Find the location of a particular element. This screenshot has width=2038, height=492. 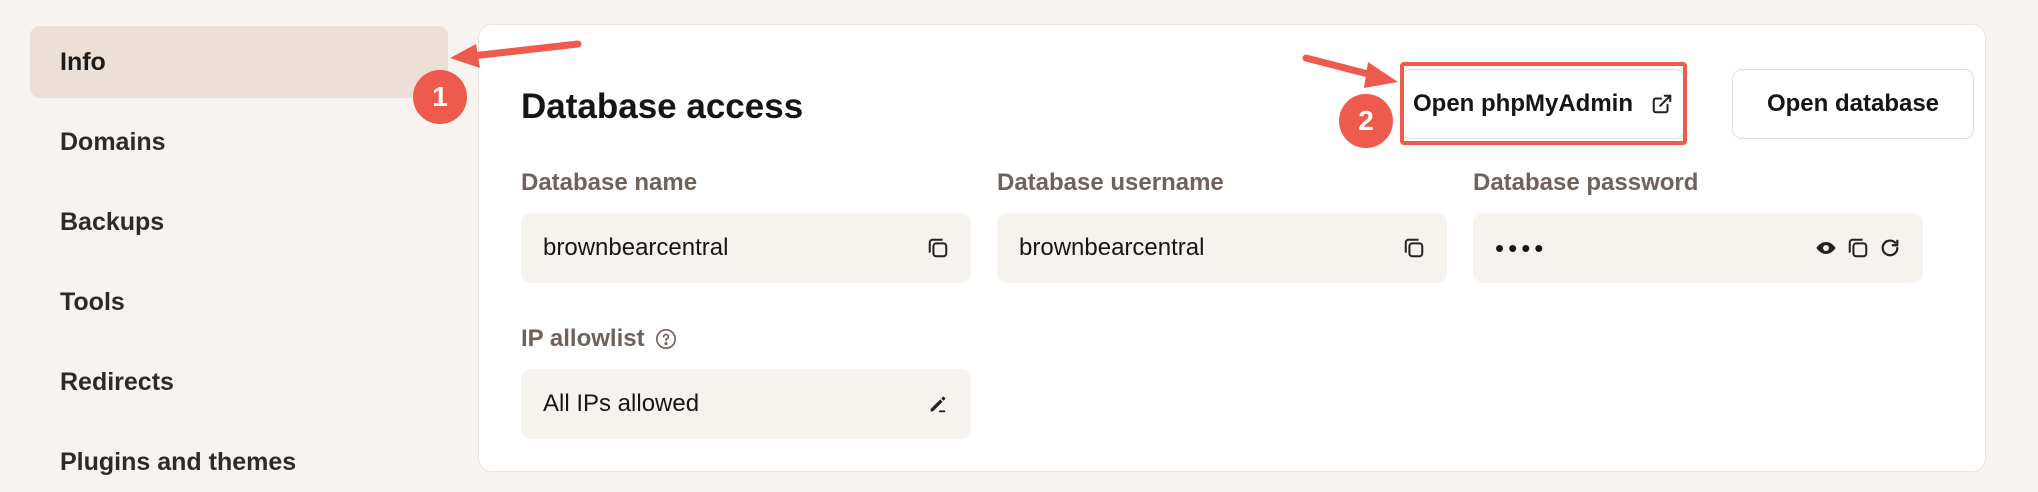

ip-allowlist-value: All IPs allowed is located at coordinates (621, 403).